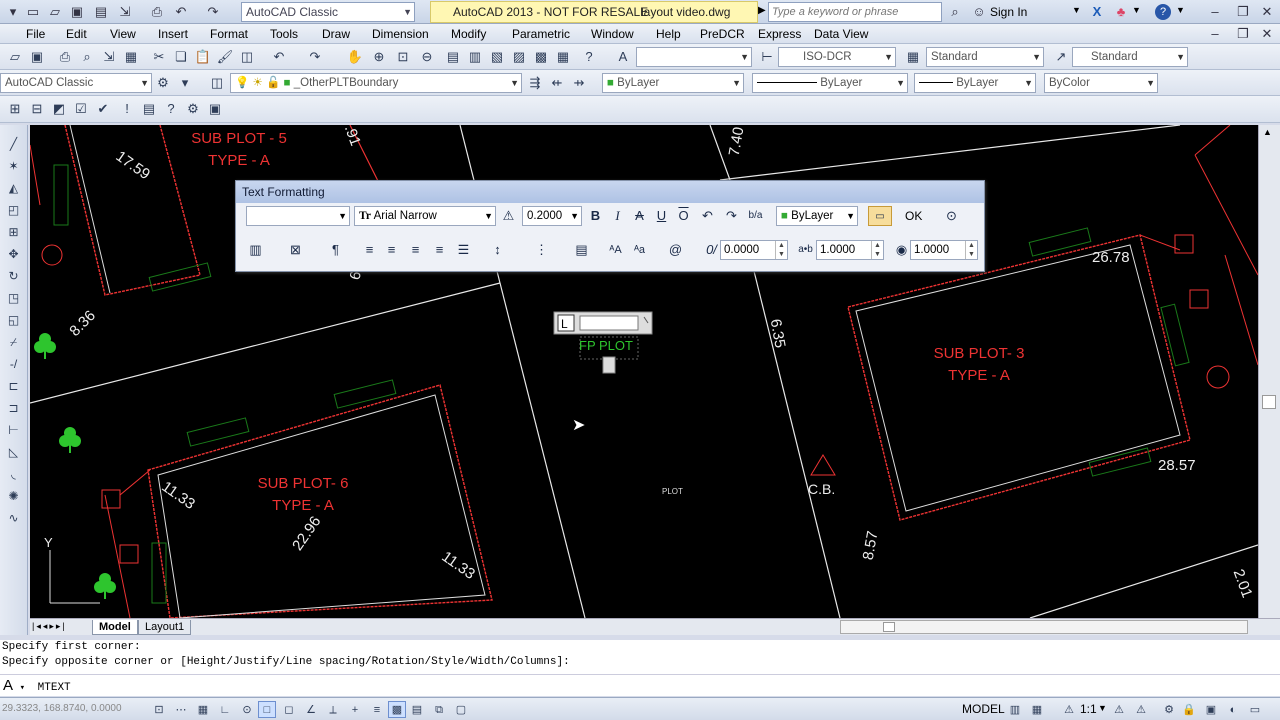 The image size is (1280, 720). What do you see at coordinates (193, 109) in the screenshot?
I see `settings-icon: ⚙` at bounding box center [193, 109].